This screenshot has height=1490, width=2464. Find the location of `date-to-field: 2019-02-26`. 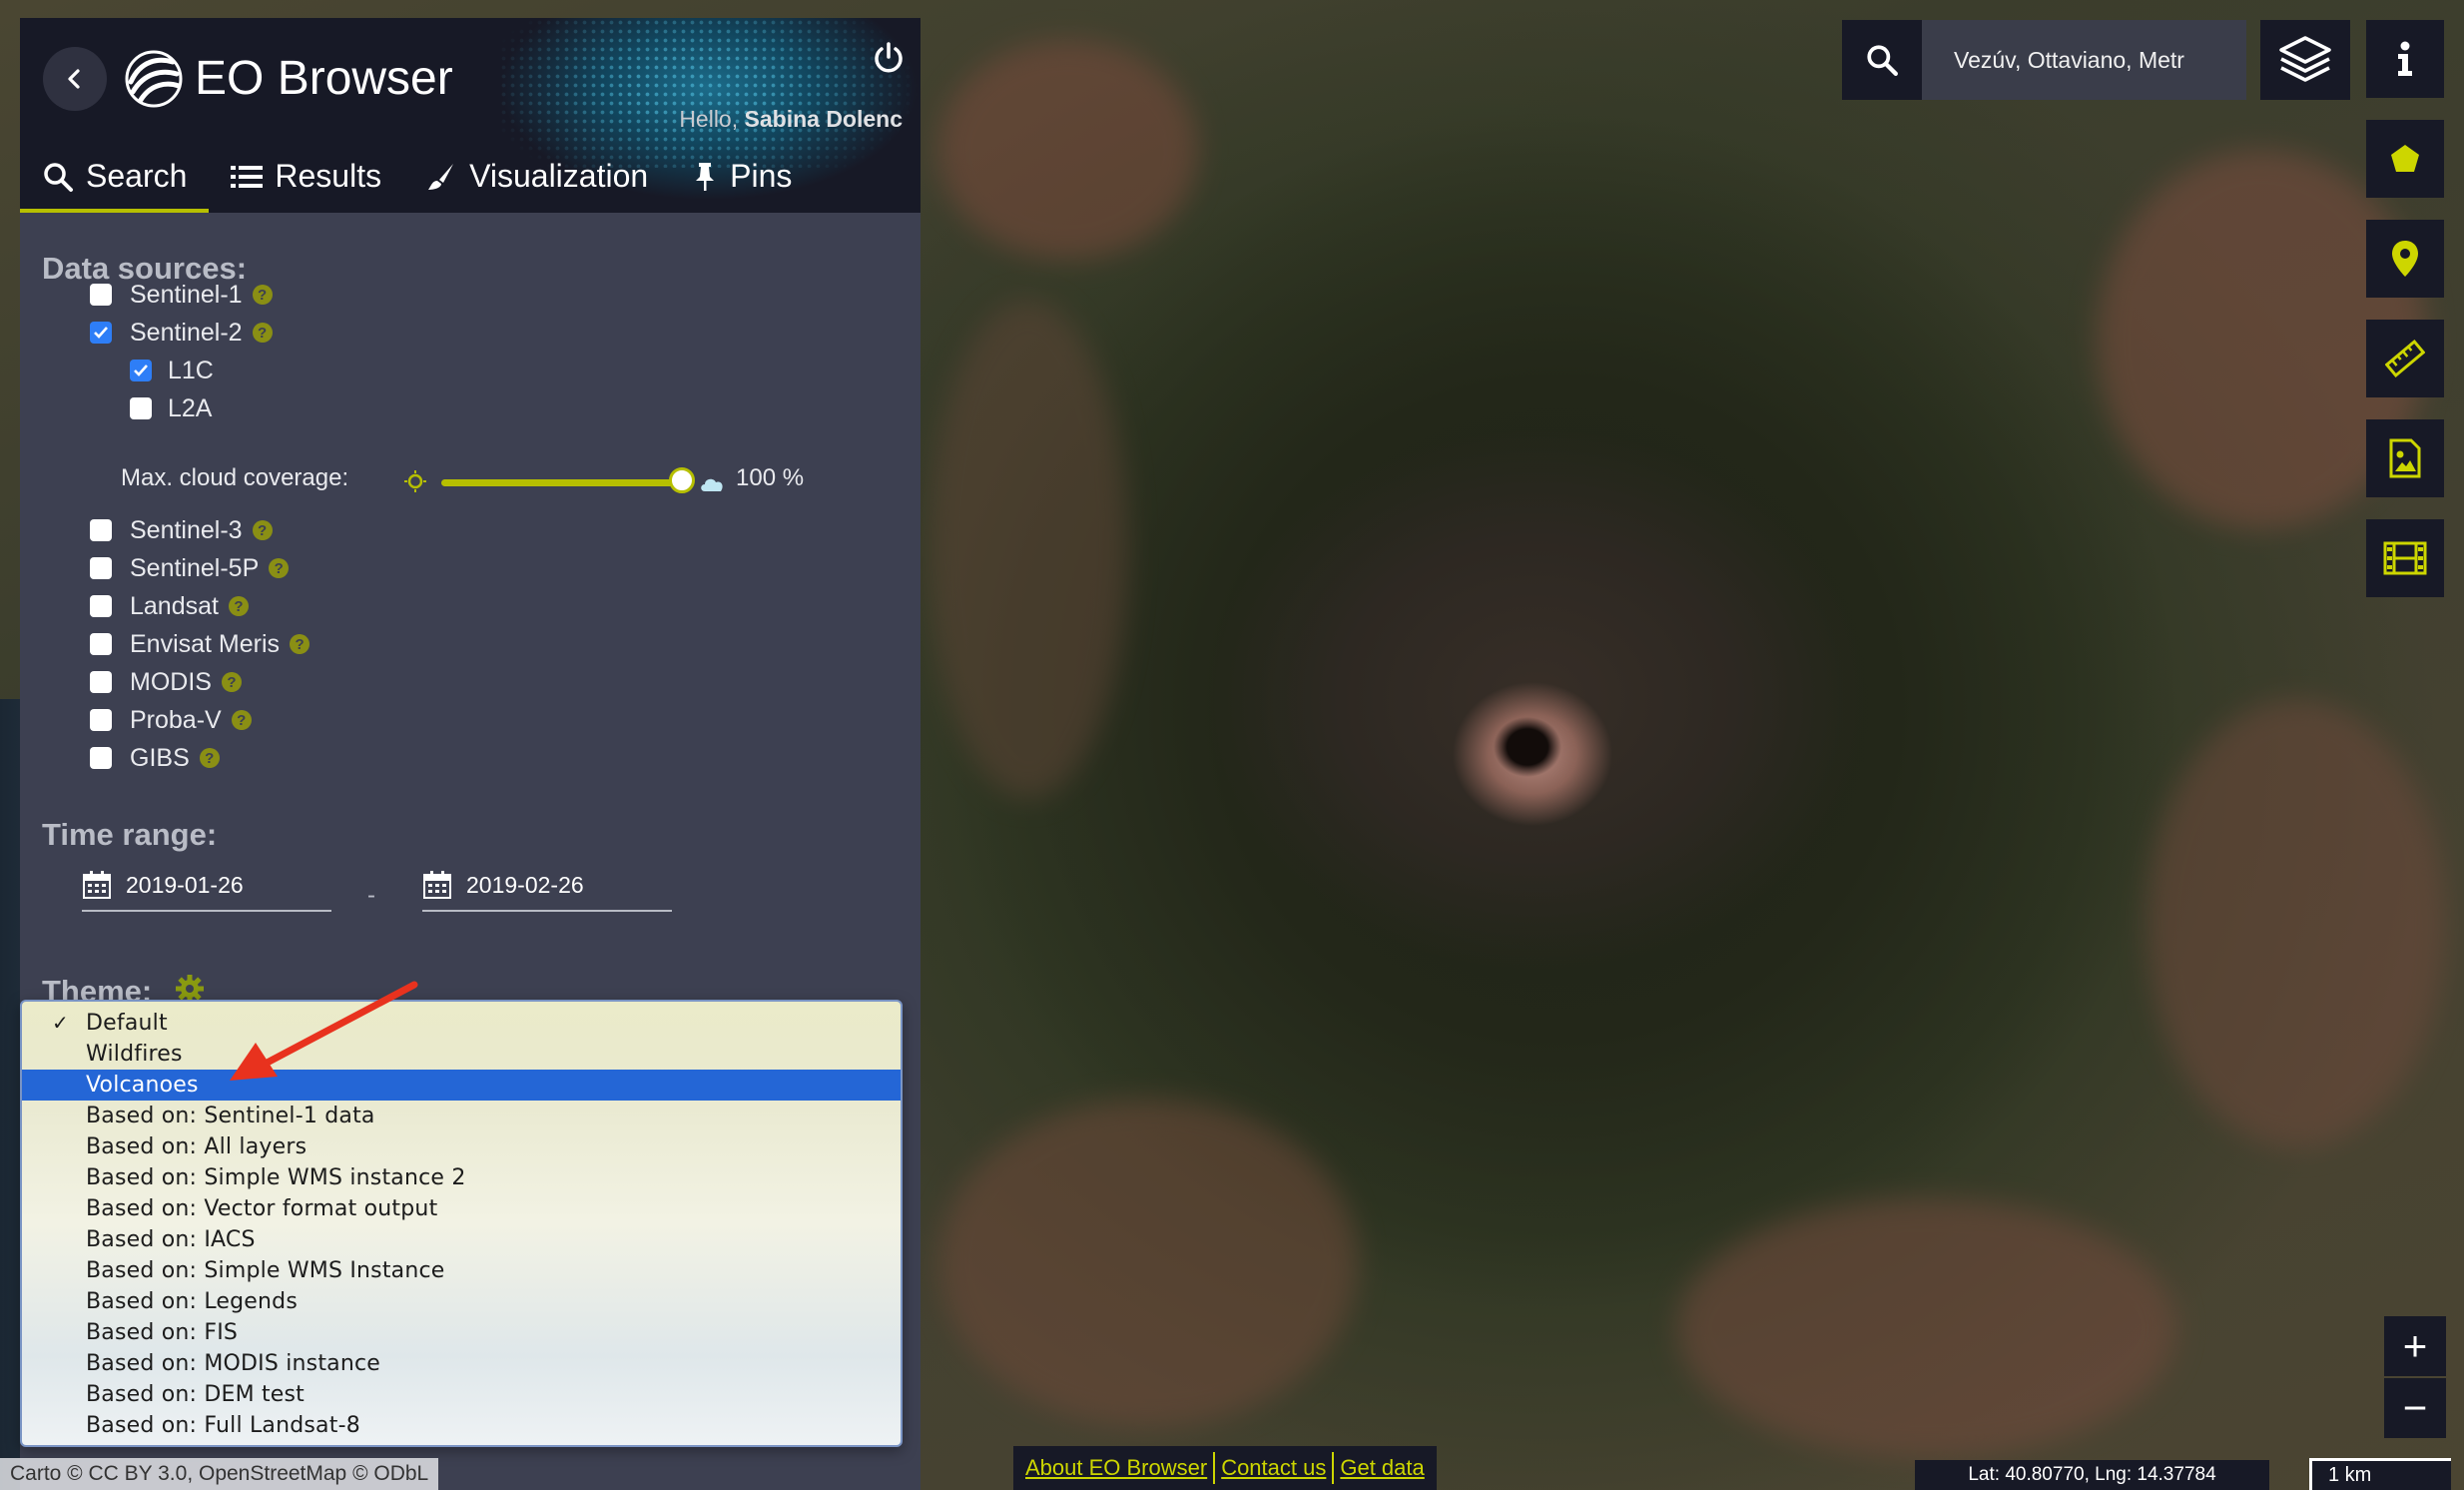

date-to-field: 2019-02-26 is located at coordinates (547, 886).